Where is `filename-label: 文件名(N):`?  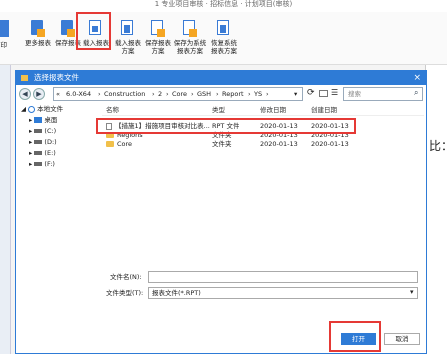 filename-label: 文件名(N): is located at coordinates (126, 277).